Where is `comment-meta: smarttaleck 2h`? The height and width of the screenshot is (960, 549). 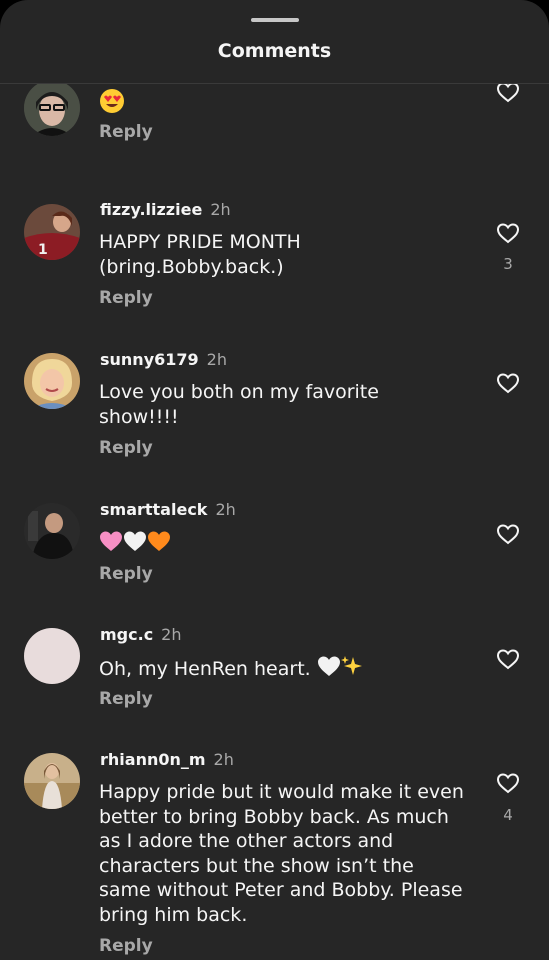 comment-meta: smarttaleck 2h is located at coordinates (168, 509).